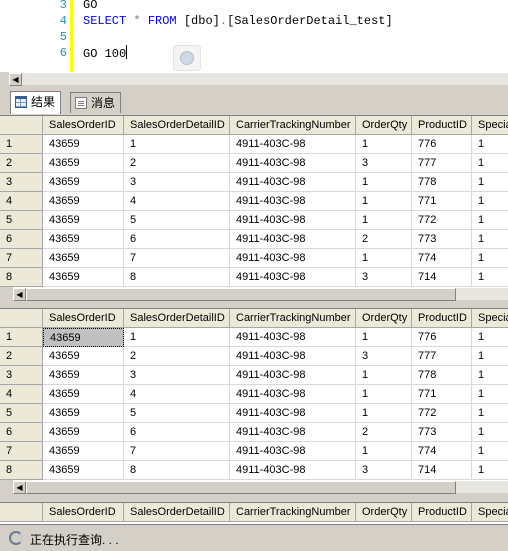 The width and height of the screenshot is (508, 551). I want to click on code-text: GO, so click(90, 6).